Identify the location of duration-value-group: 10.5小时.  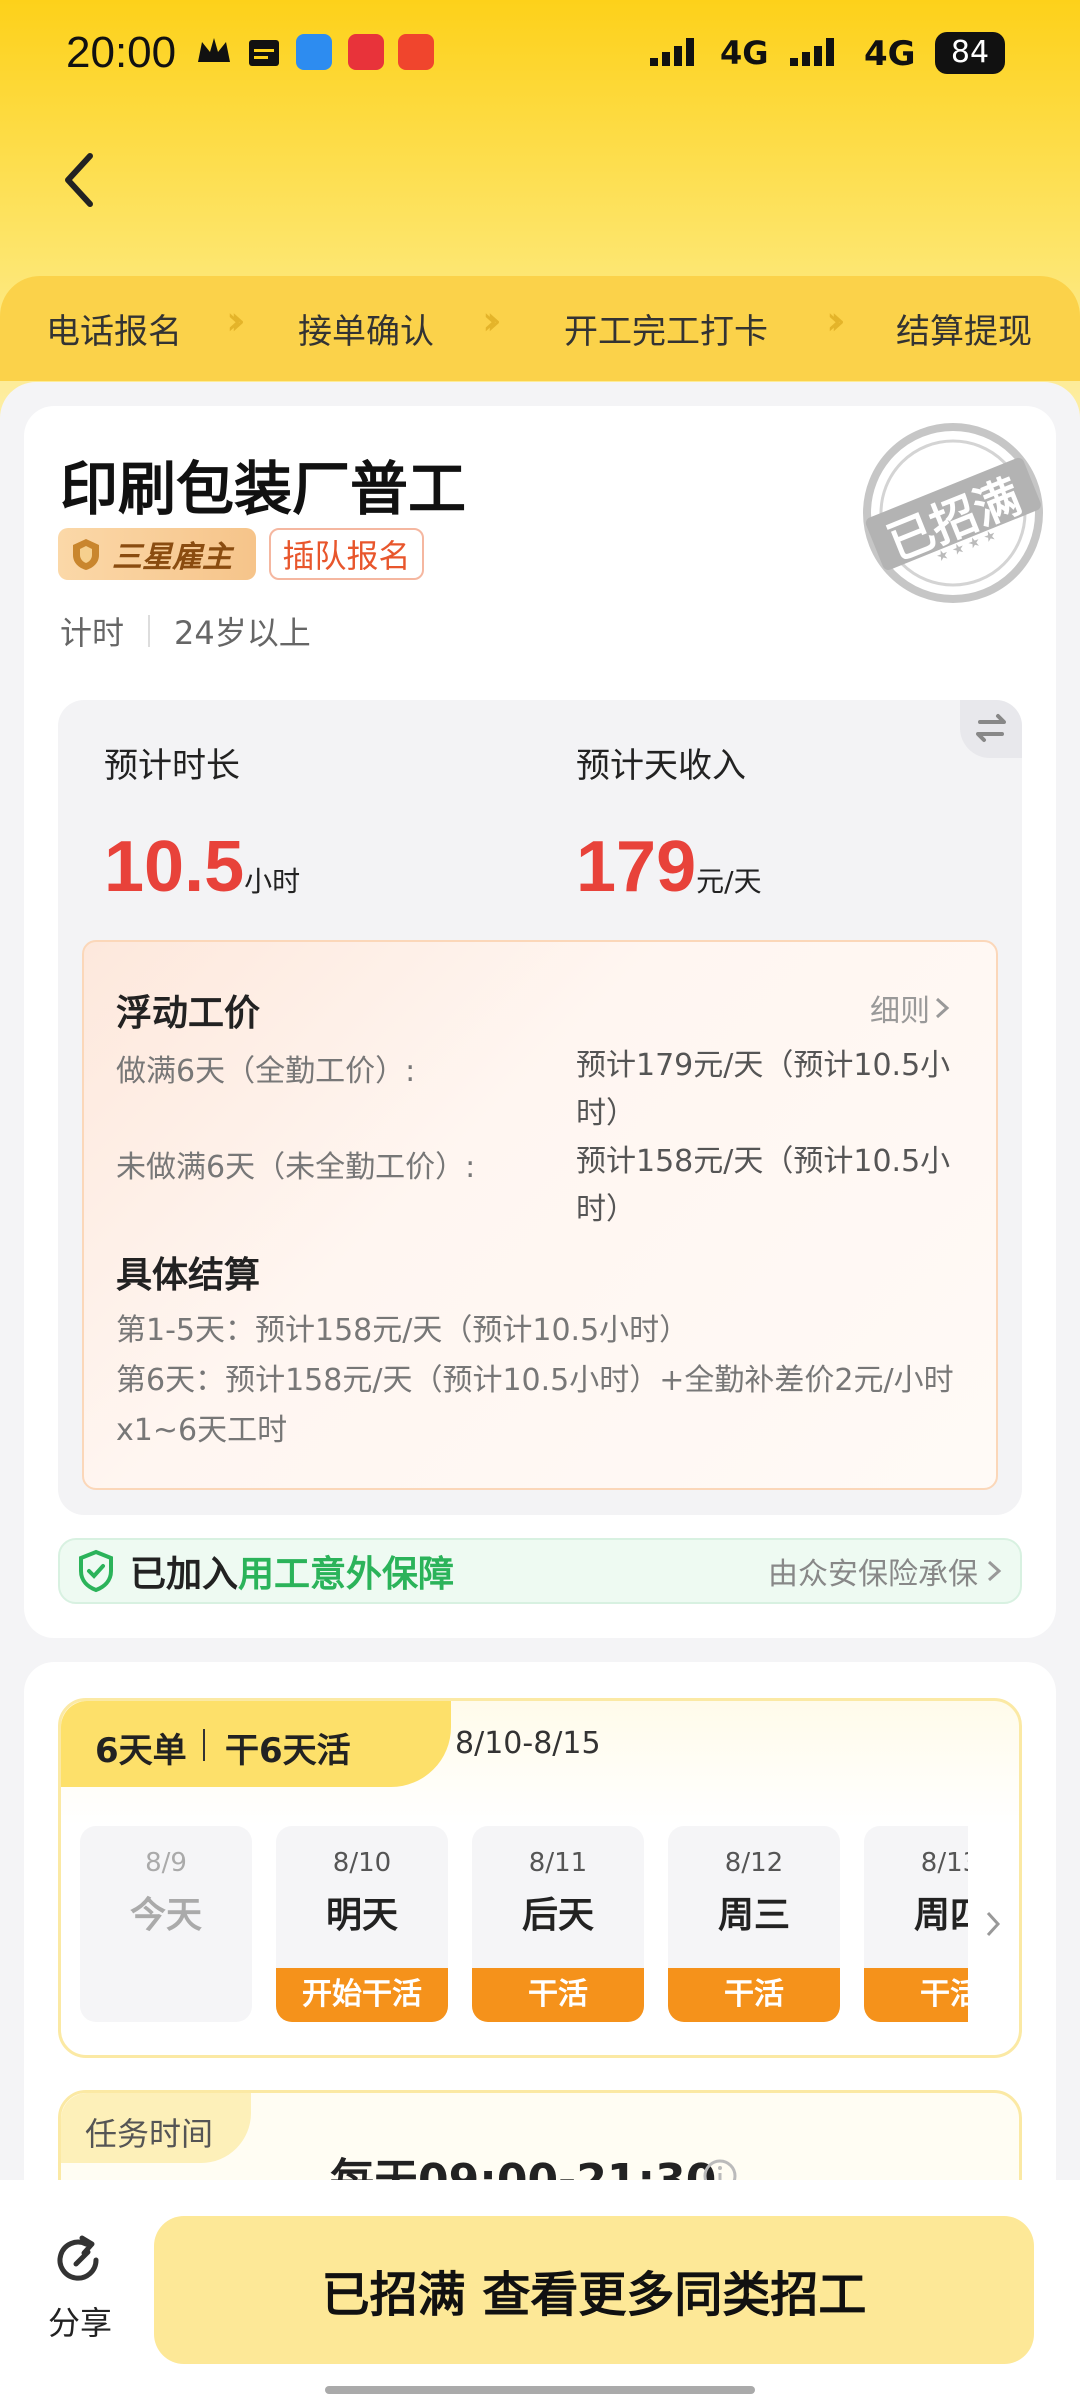
(202, 867).